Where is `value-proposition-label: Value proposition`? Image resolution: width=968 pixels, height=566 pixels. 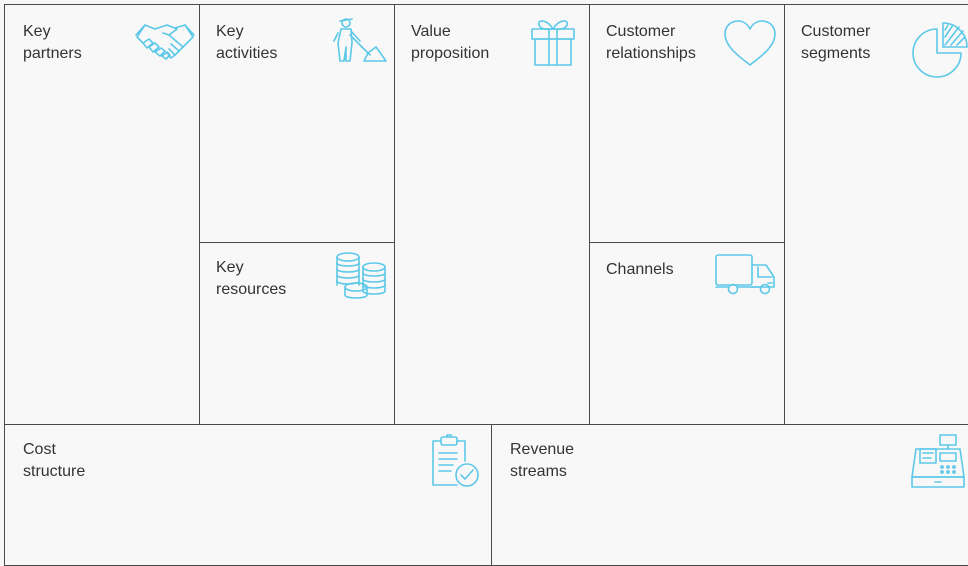
value-proposition-label: Value proposition is located at coordinates (450, 42).